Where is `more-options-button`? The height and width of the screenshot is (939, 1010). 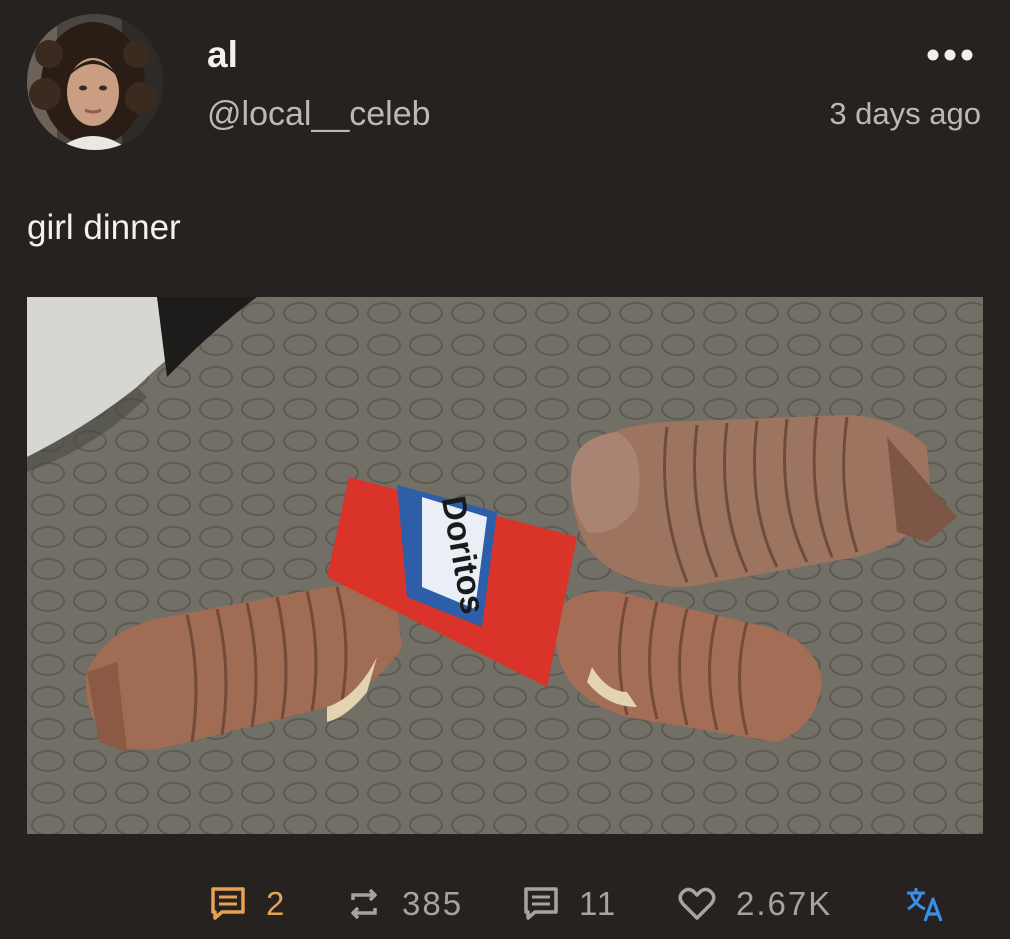
more-options-button is located at coordinates (950, 55).